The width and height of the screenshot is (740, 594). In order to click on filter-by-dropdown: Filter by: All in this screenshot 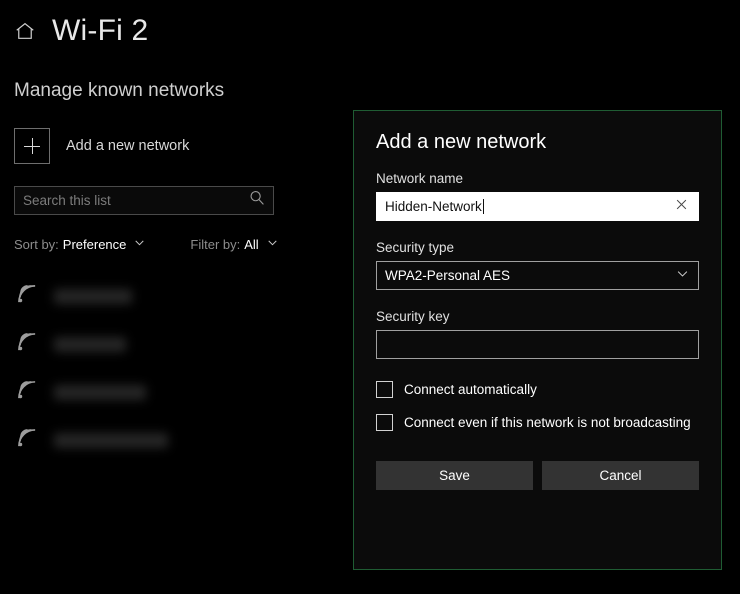, I will do `click(234, 244)`.